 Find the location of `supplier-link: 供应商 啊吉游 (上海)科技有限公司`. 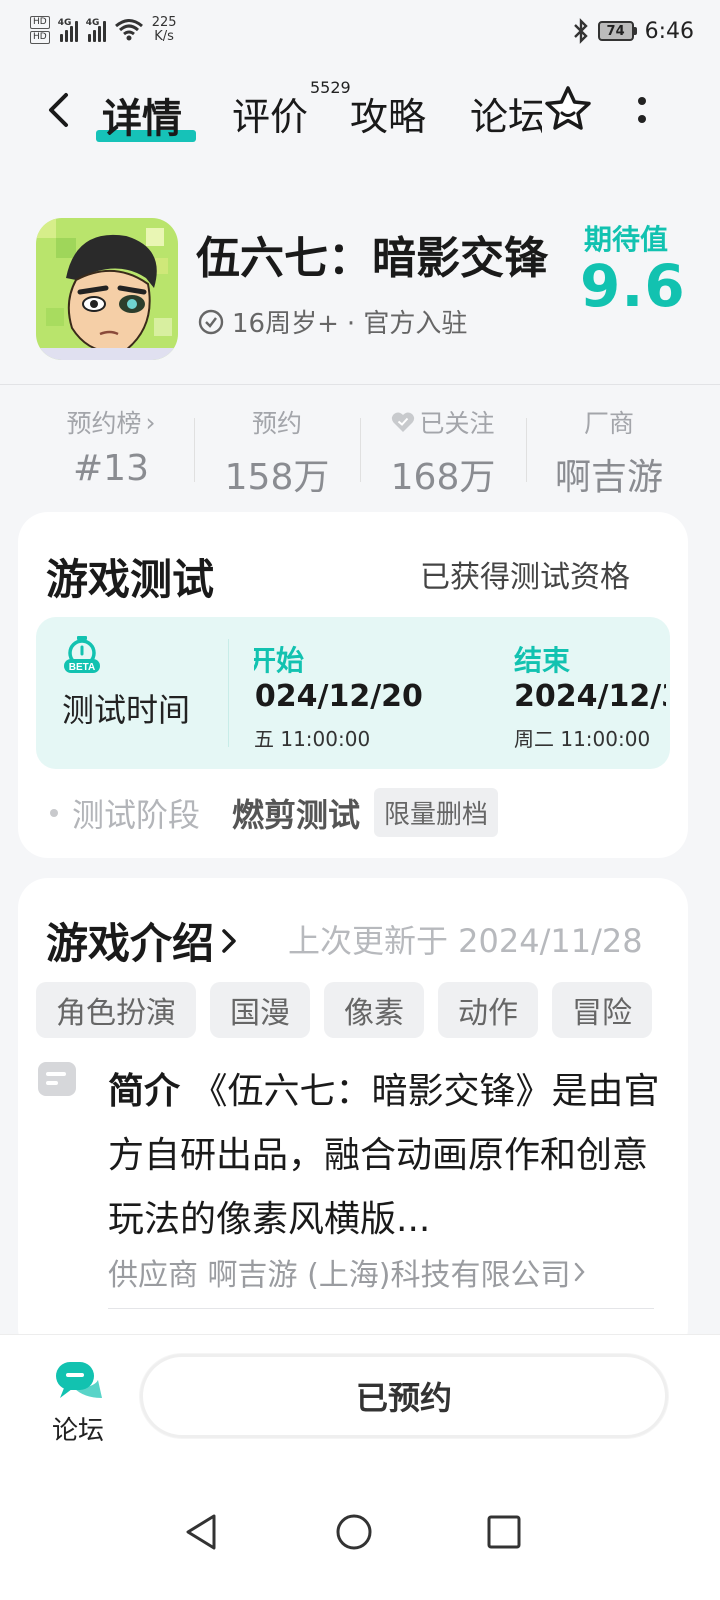

supplier-link: 供应商 啊吉游 (上海)科技有限公司 is located at coordinates (347, 1272).